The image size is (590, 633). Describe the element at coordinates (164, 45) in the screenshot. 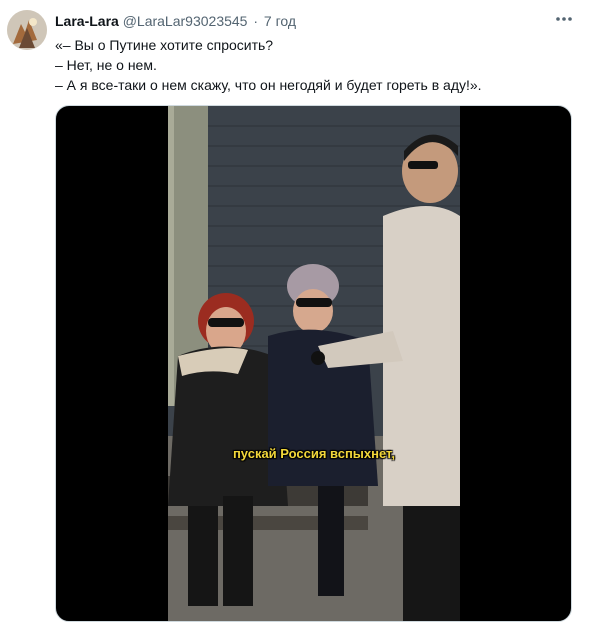

I see `tweet-text-line: «– Вы о Путине хотите спросить?` at that location.